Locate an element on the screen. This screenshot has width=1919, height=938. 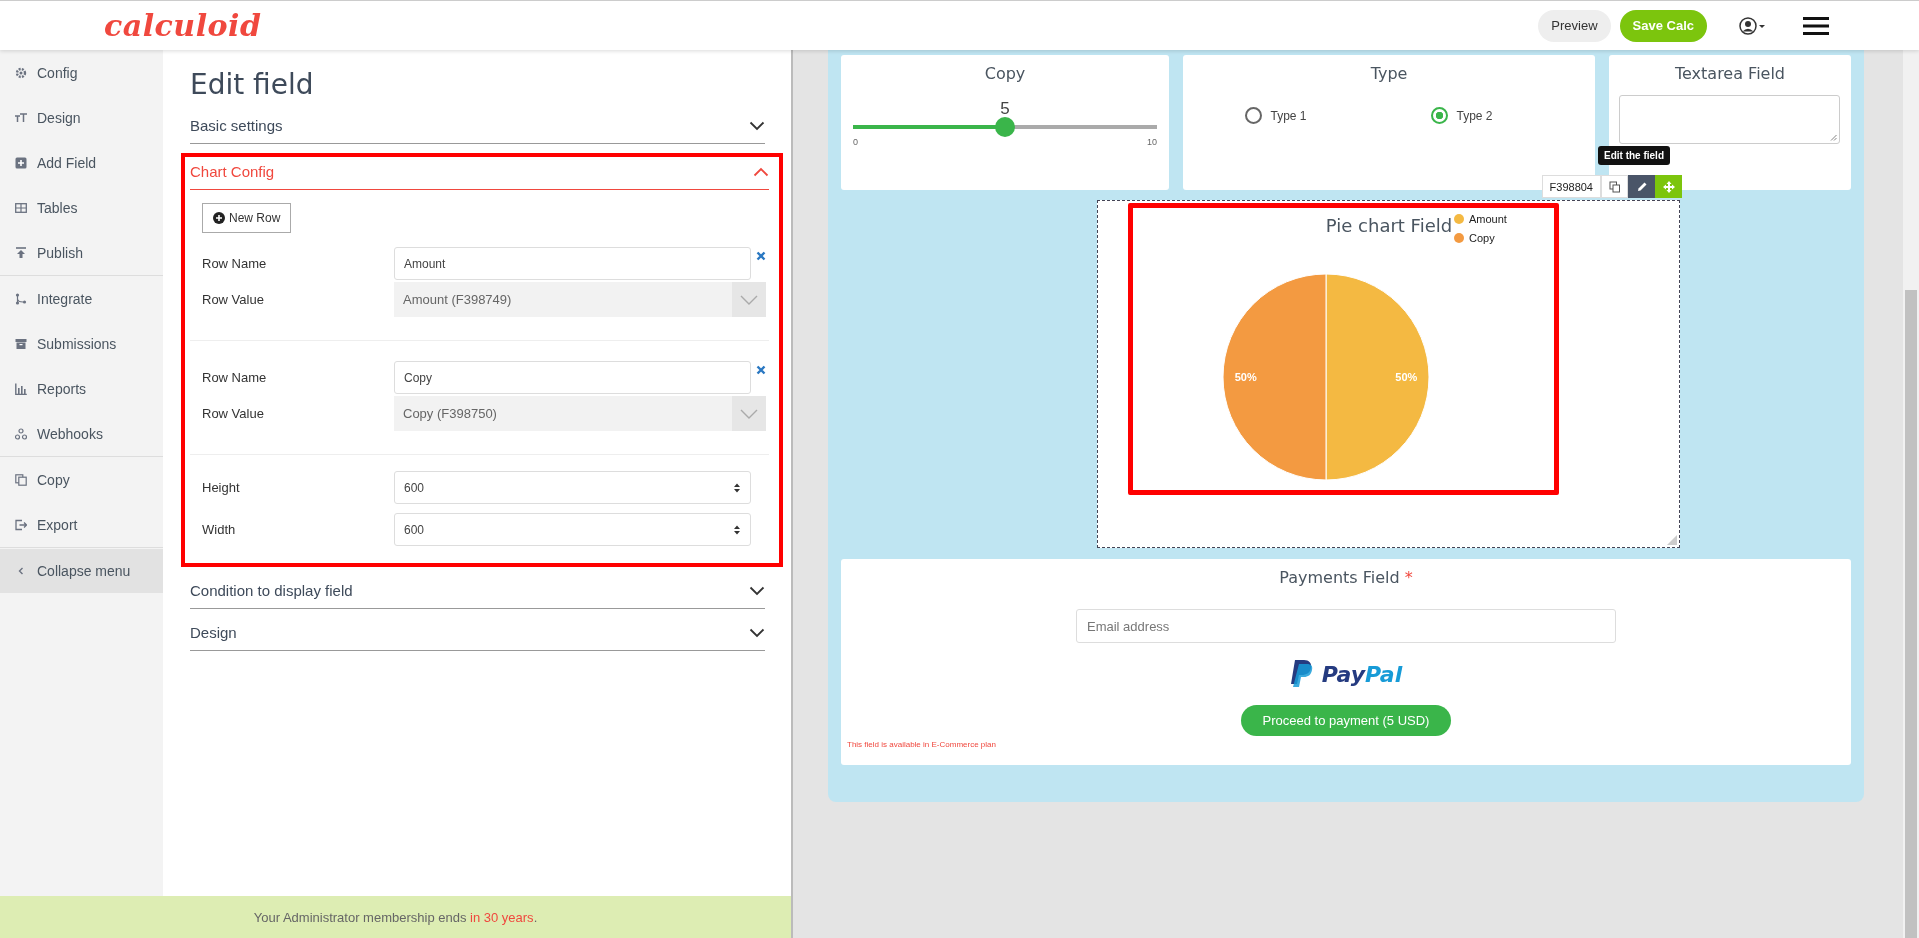
membership-notice: Your Administrator membership ends in 30 years. is located at coordinates (395, 917).